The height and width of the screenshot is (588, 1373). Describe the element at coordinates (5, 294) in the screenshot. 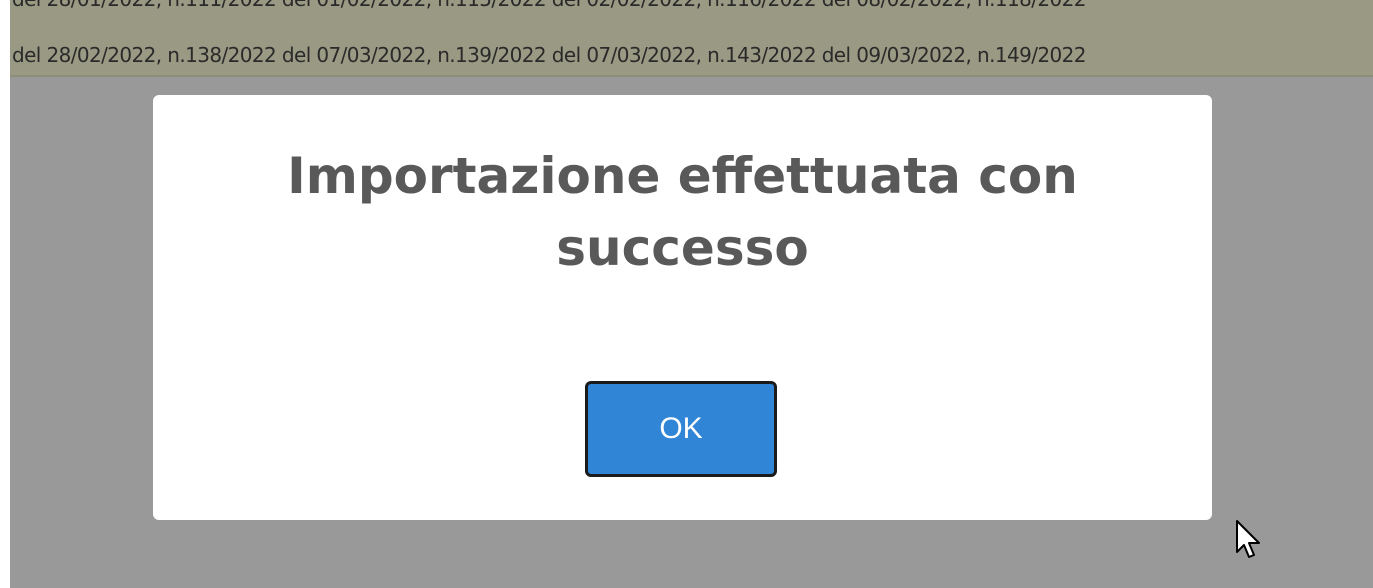

I see `page-left-edge` at that location.